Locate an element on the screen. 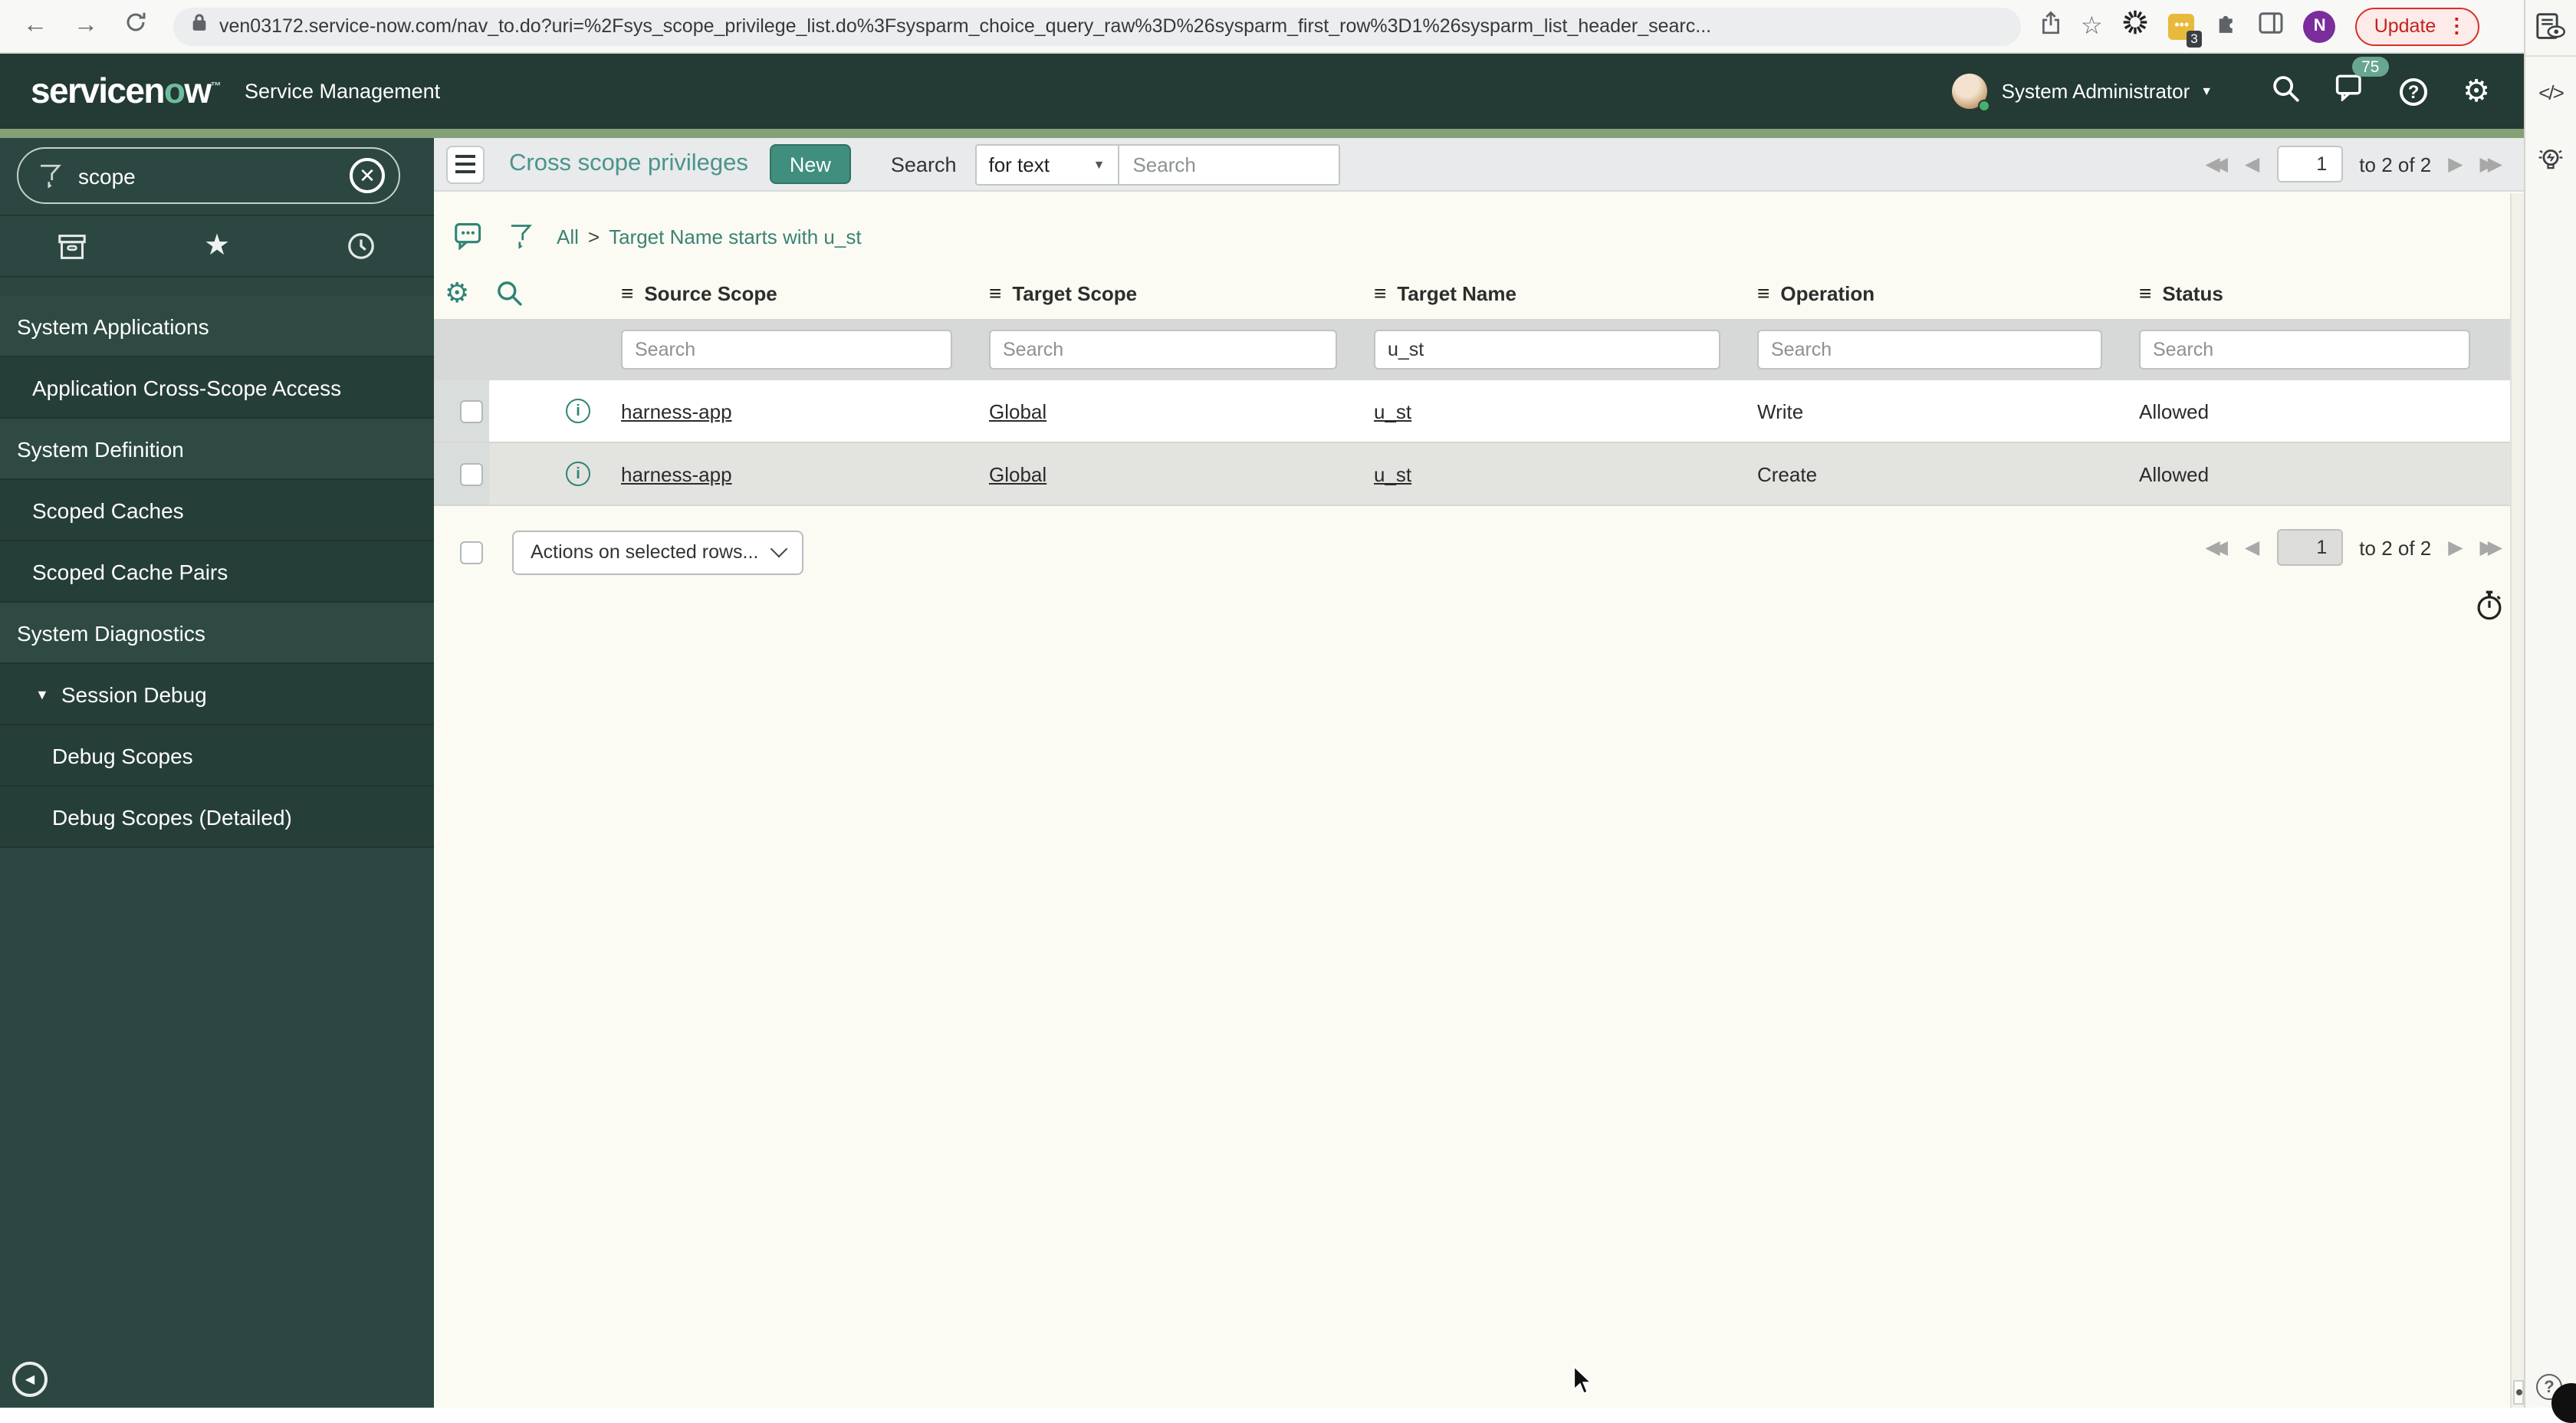 The image size is (2576, 1423). column-header-operation: ≡ Operation is located at coordinates (1930, 293).